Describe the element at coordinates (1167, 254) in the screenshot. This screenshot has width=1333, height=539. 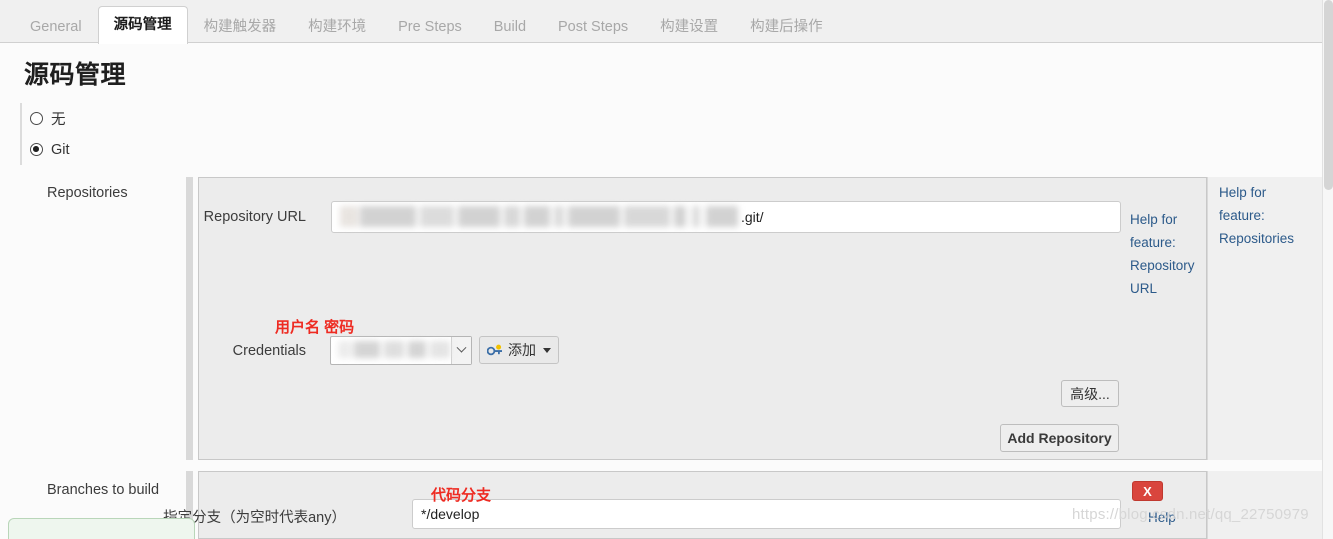
I see `help-link-repository-url: Help for feature: Repository URL` at that location.